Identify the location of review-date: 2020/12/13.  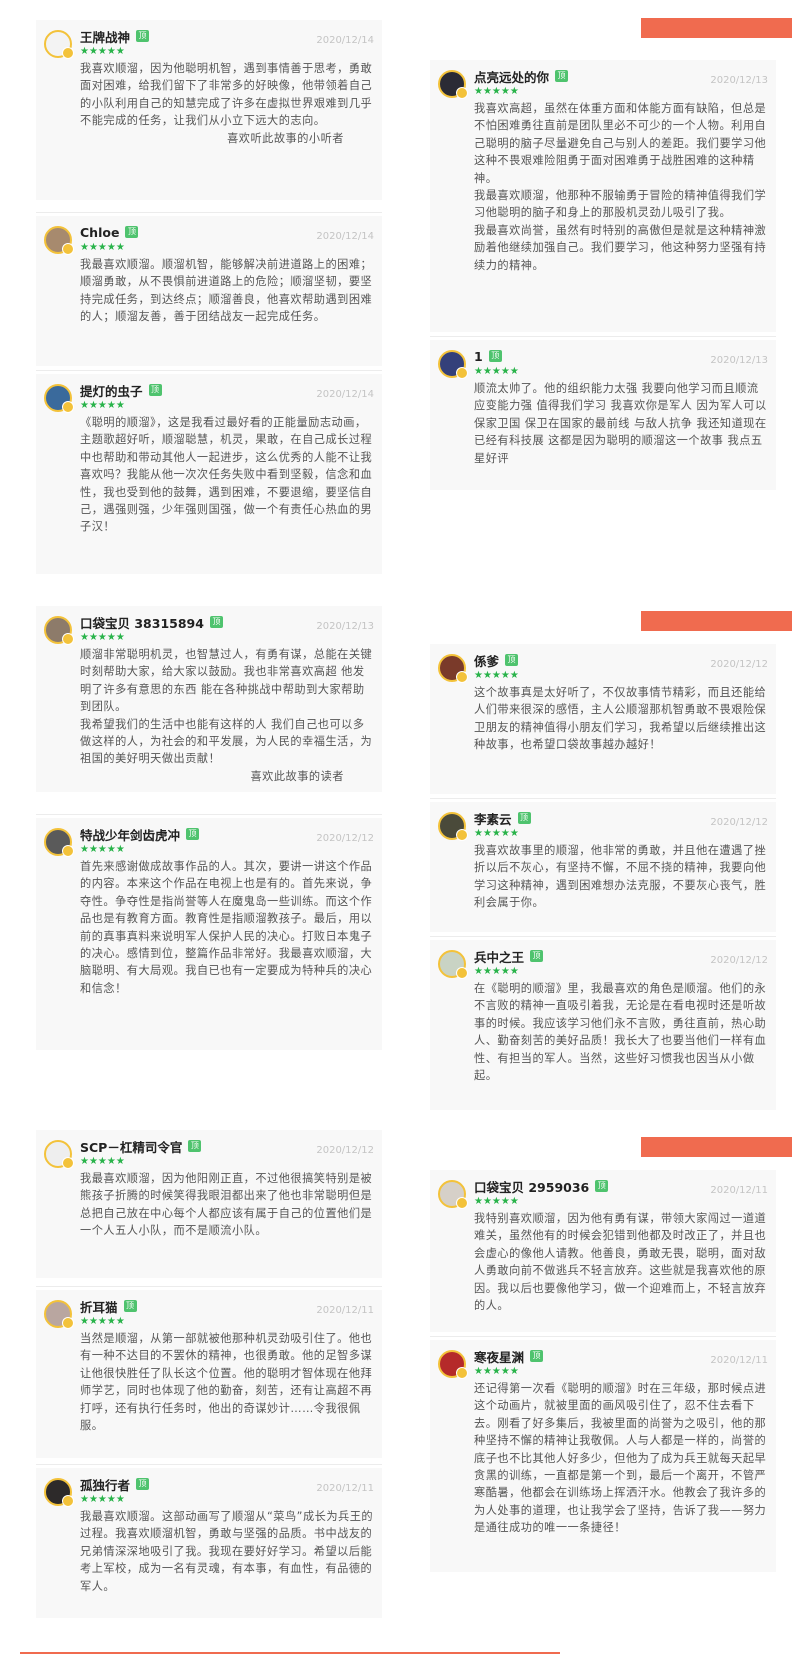
(345, 626).